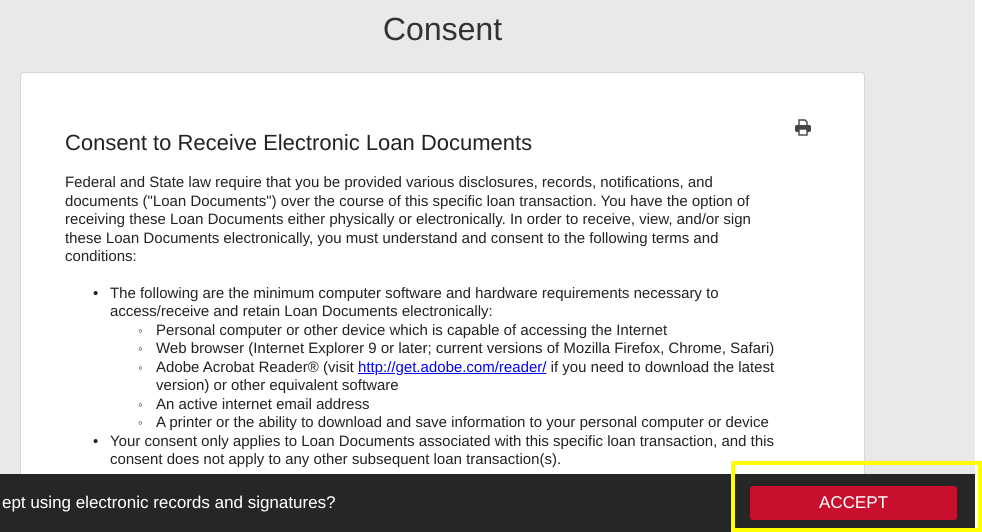 This screenshot has height=532, width=982. I want to click on document-heading: Consent to Receive Electronic Loan Documents, so click(298, 143).